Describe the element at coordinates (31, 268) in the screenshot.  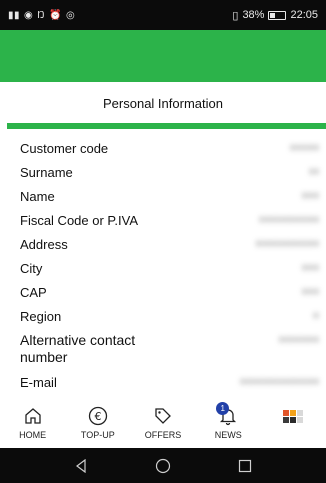
I see `info-label: City` at that location.